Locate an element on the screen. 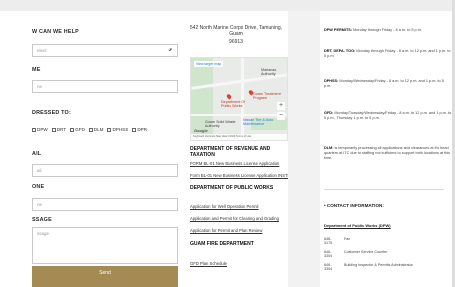  checkbox-drt: DRT is located at coordinates (59, 129).